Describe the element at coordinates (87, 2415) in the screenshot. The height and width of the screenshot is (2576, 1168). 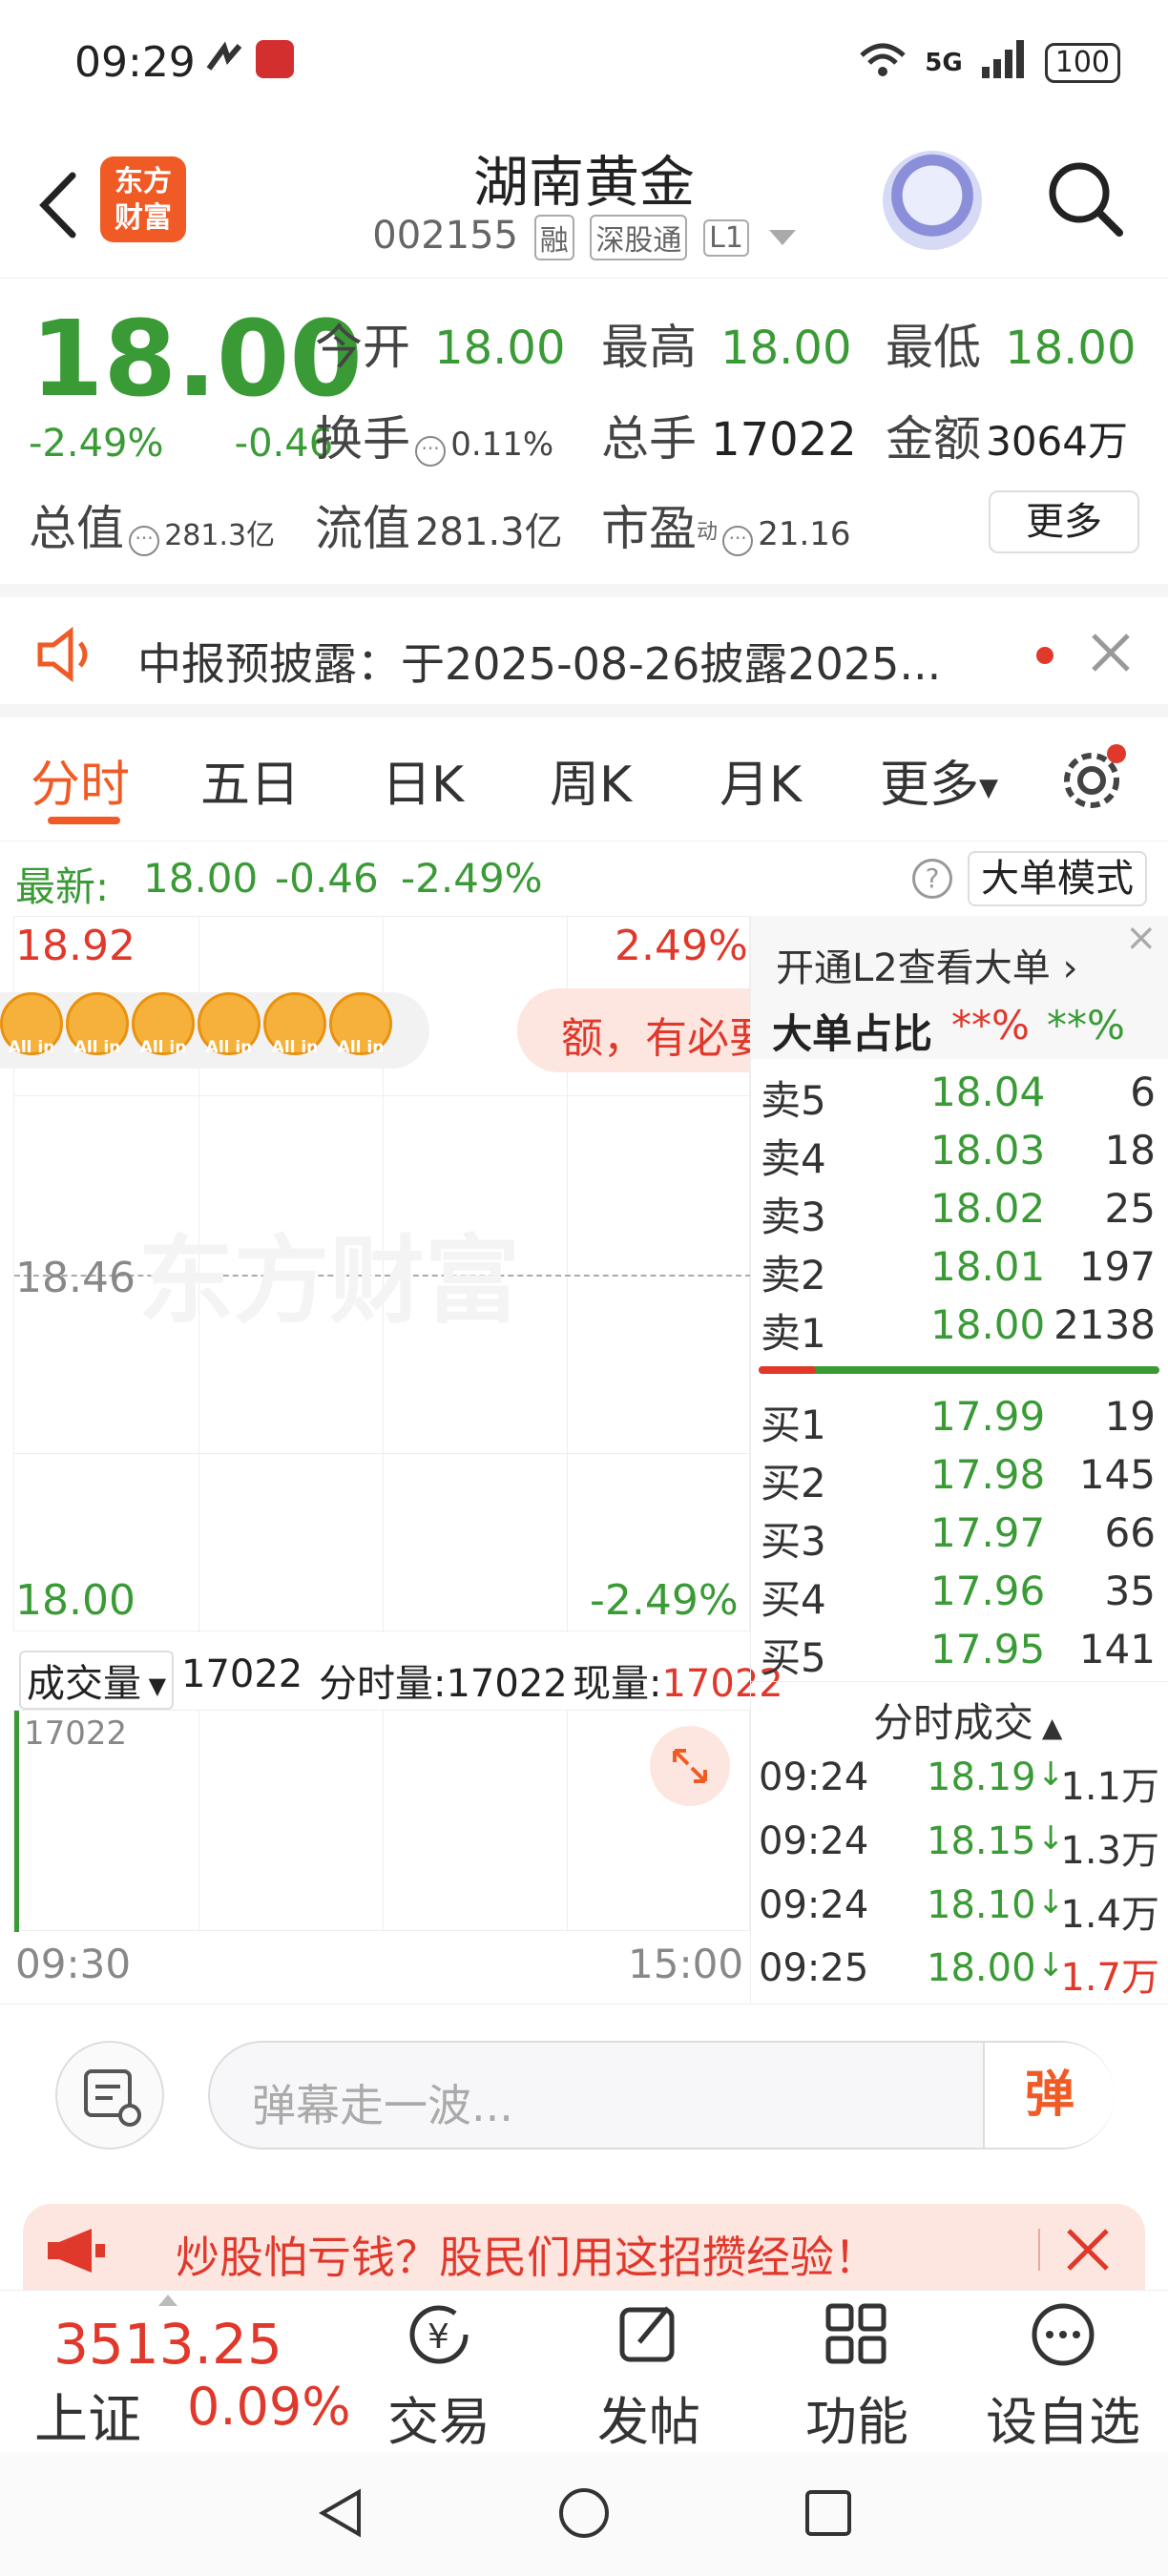
I see `index-name: 上证` at that location.